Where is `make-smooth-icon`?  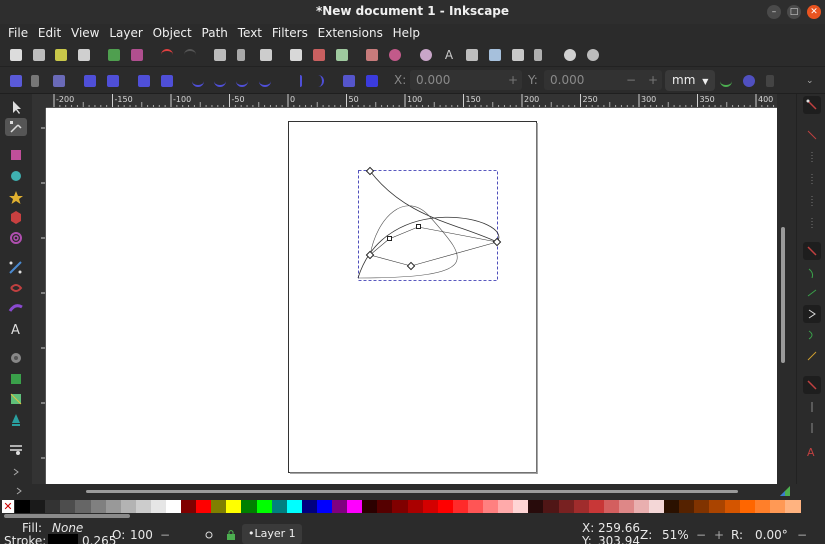 make-smooth-icon is located at coordinates (220, 81).